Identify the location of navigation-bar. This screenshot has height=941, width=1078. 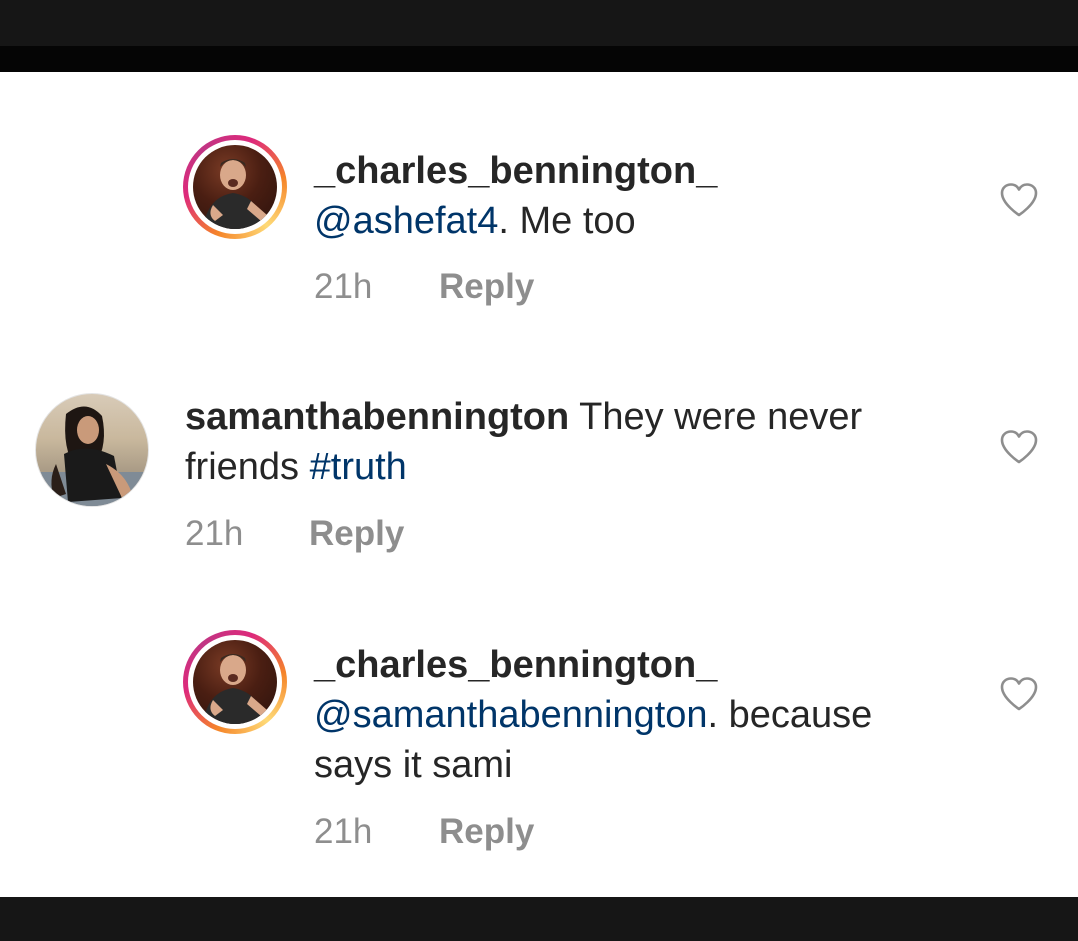
(539, 919).